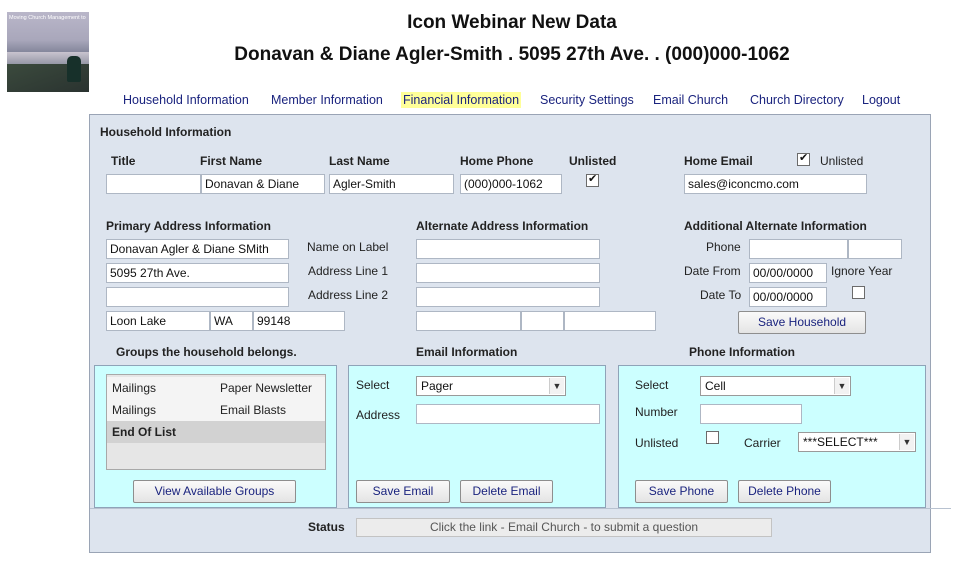 This screenshot has height=586, width=961. What do you see at coordinates (508, 249) in the screenshot?
I see `alternate-name-on-label-input` at bounding box center [508, 249].